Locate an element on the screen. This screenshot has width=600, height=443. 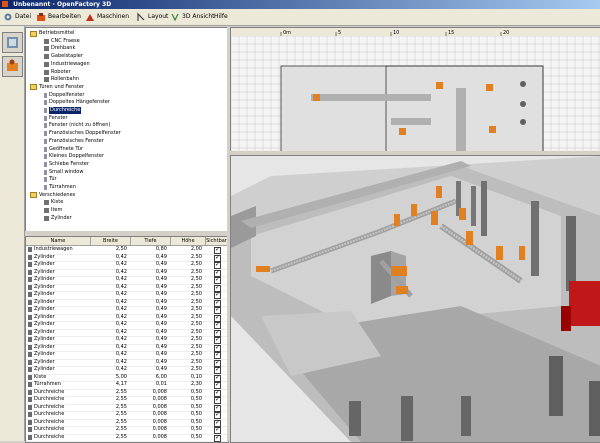
menu-bearbeiten: Bearbeiten is located at coordinates (58, 17).